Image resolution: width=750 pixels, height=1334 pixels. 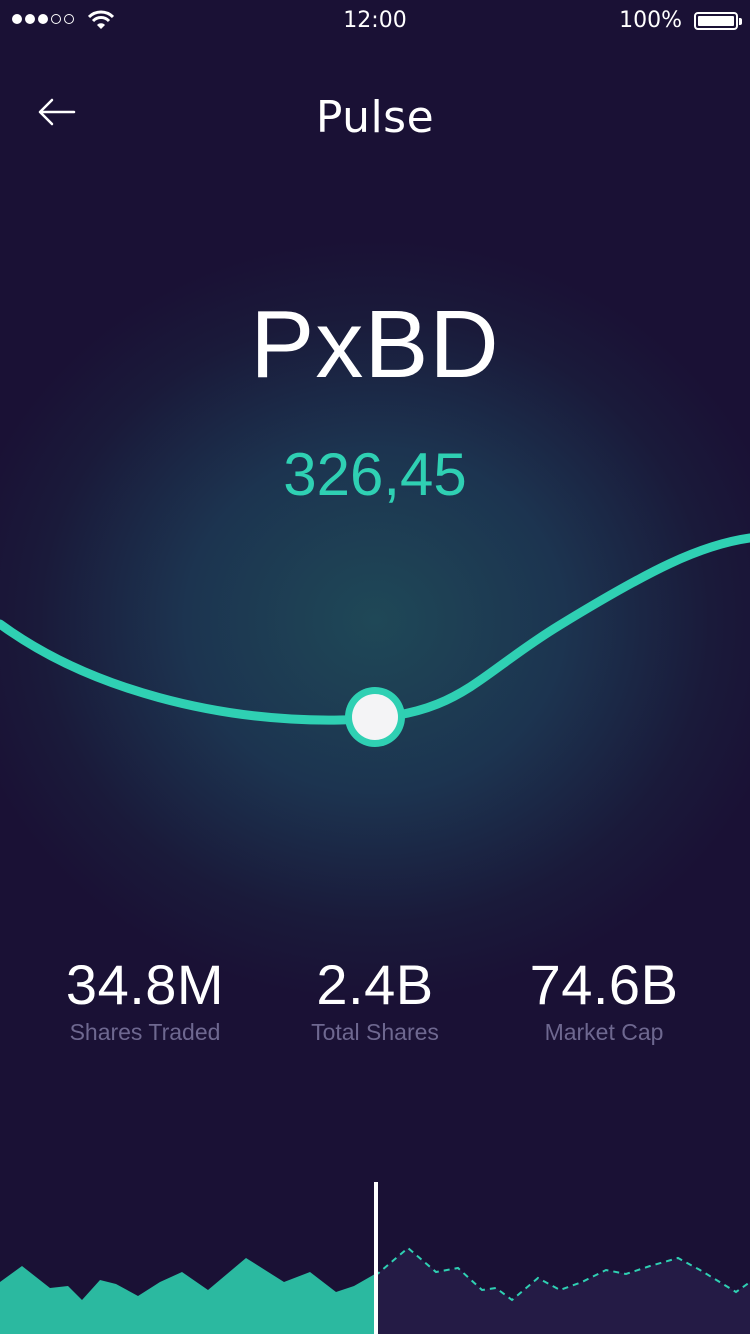 What do you see at coordinates (375, 474) in the screenshot?
I see `stock-price: 326,45` at bounding box center [375, 474].